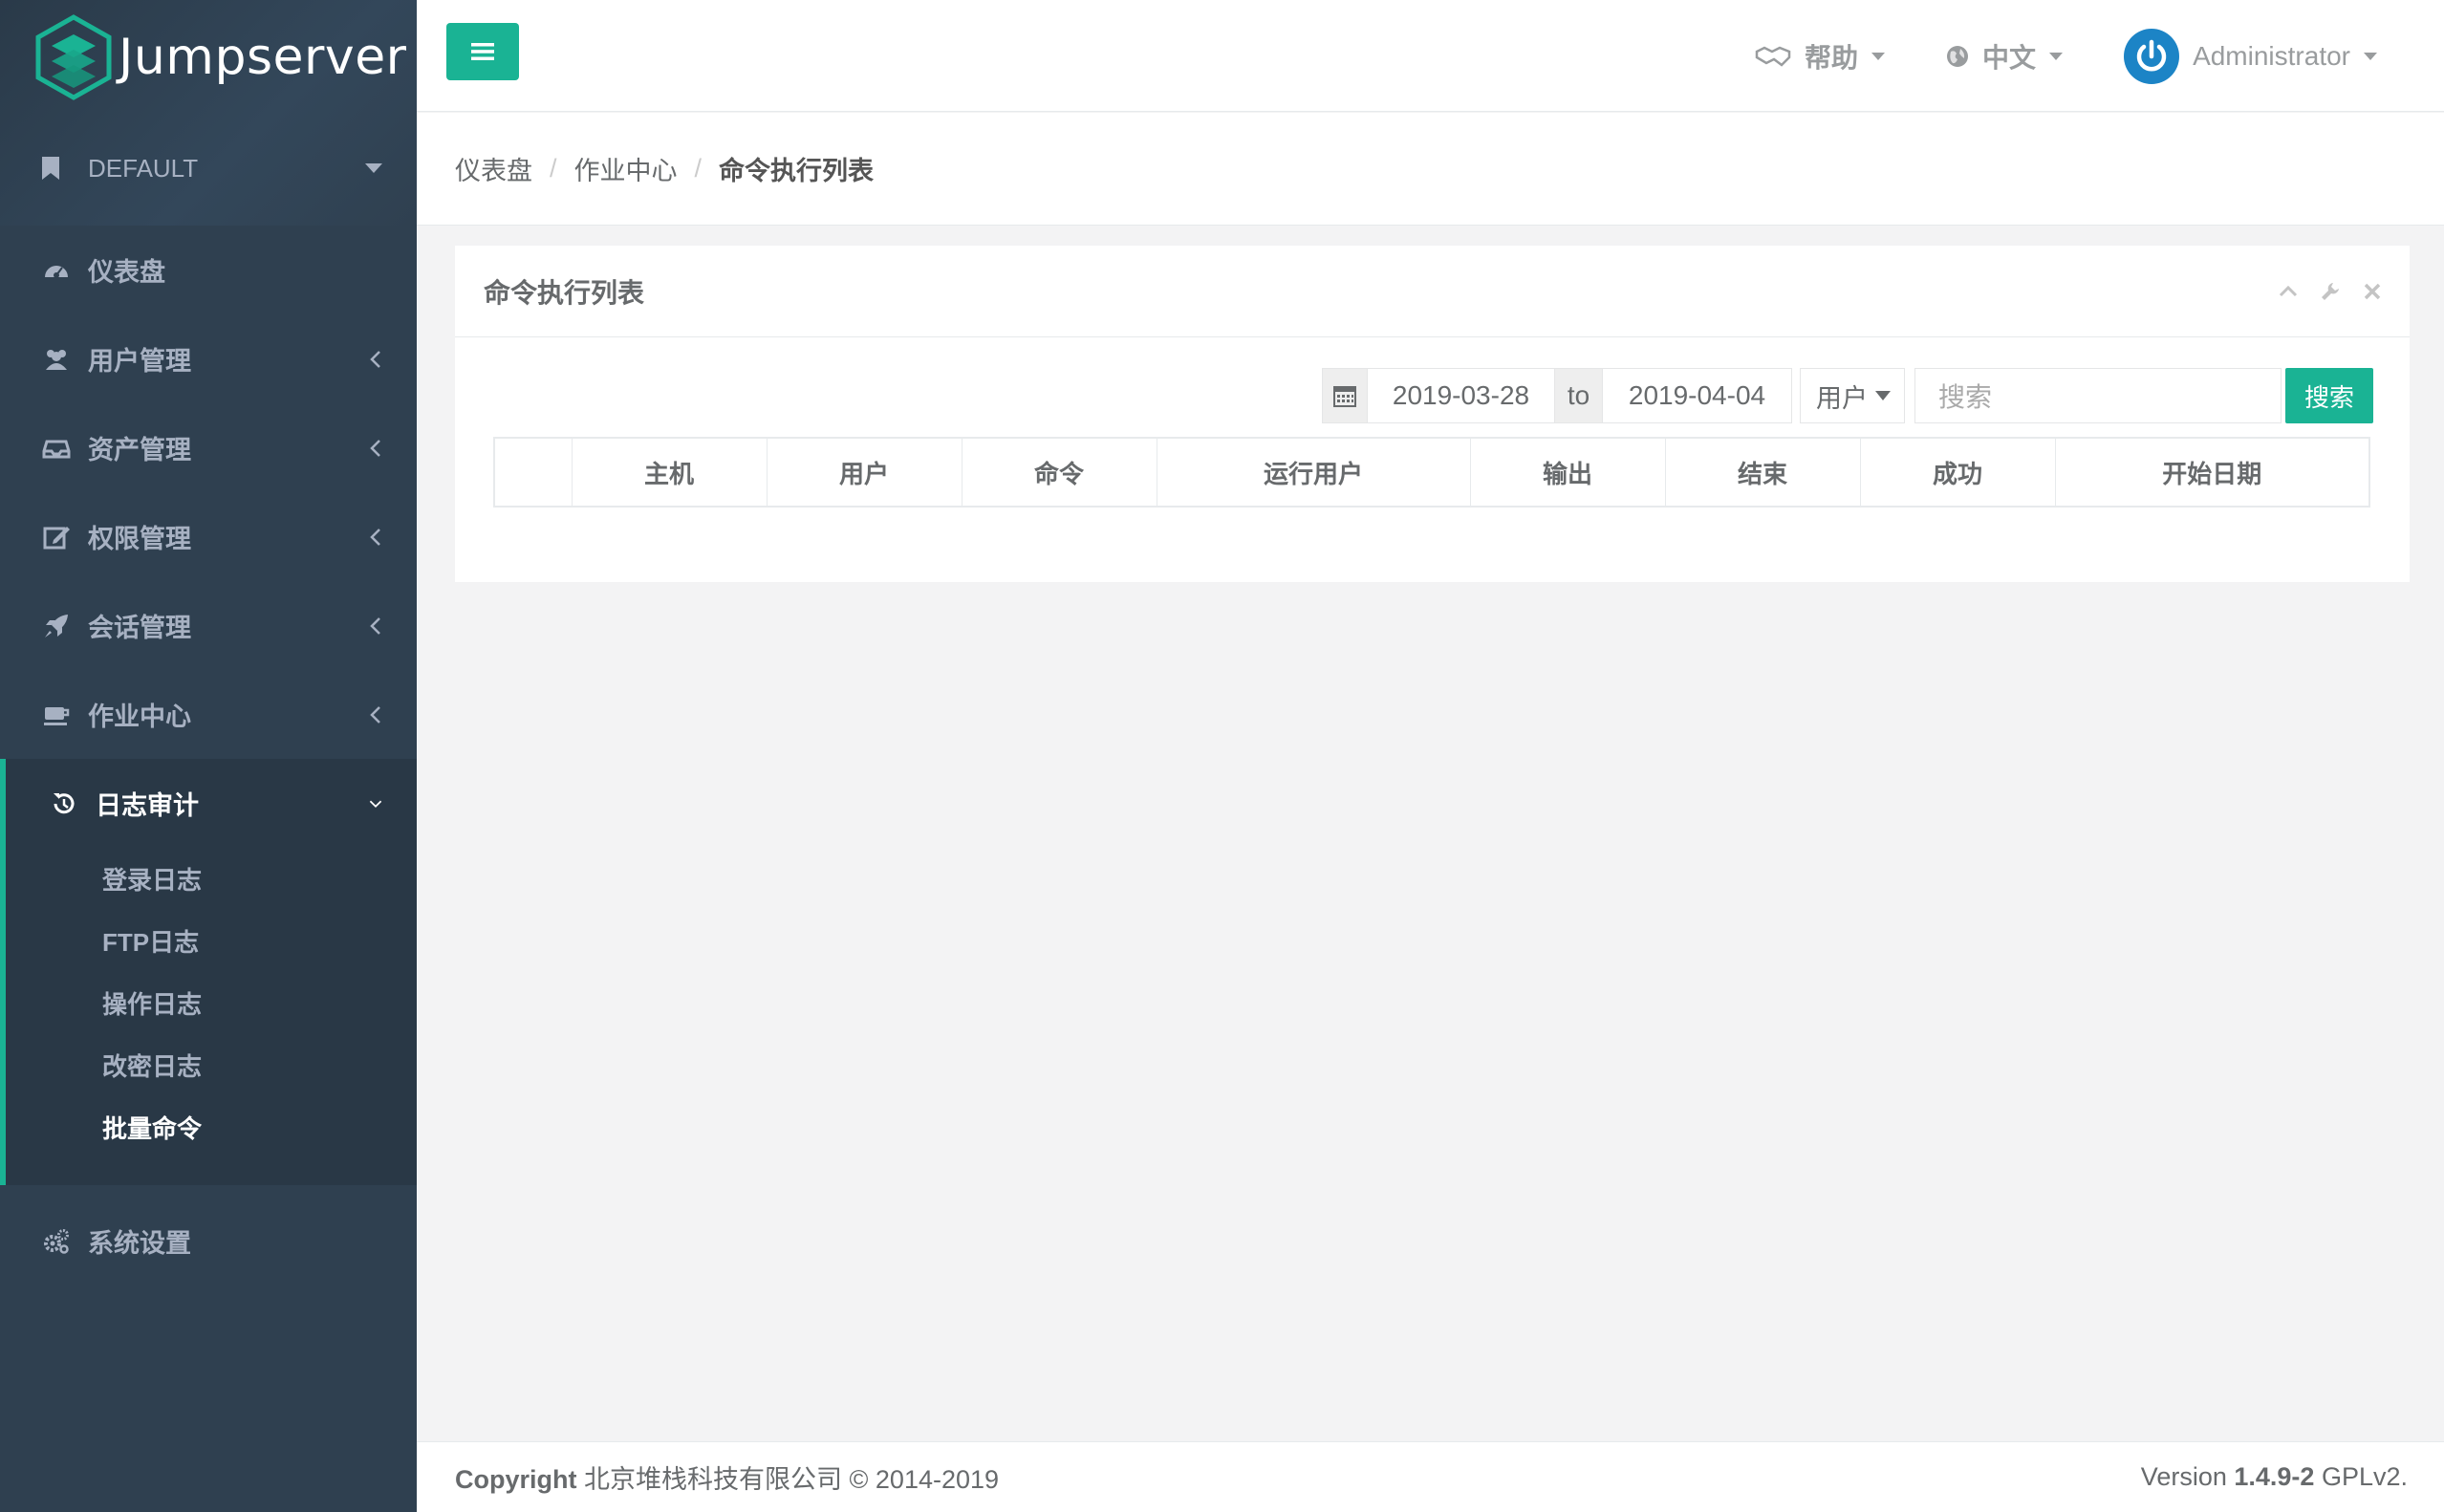 The width and height of the screenshot is (2444, 1512). What do you see at coordinates (211, 803) in the screenshot?
I see `sidebar-item-audit: 日志审计` at bounding box center [211, 803].